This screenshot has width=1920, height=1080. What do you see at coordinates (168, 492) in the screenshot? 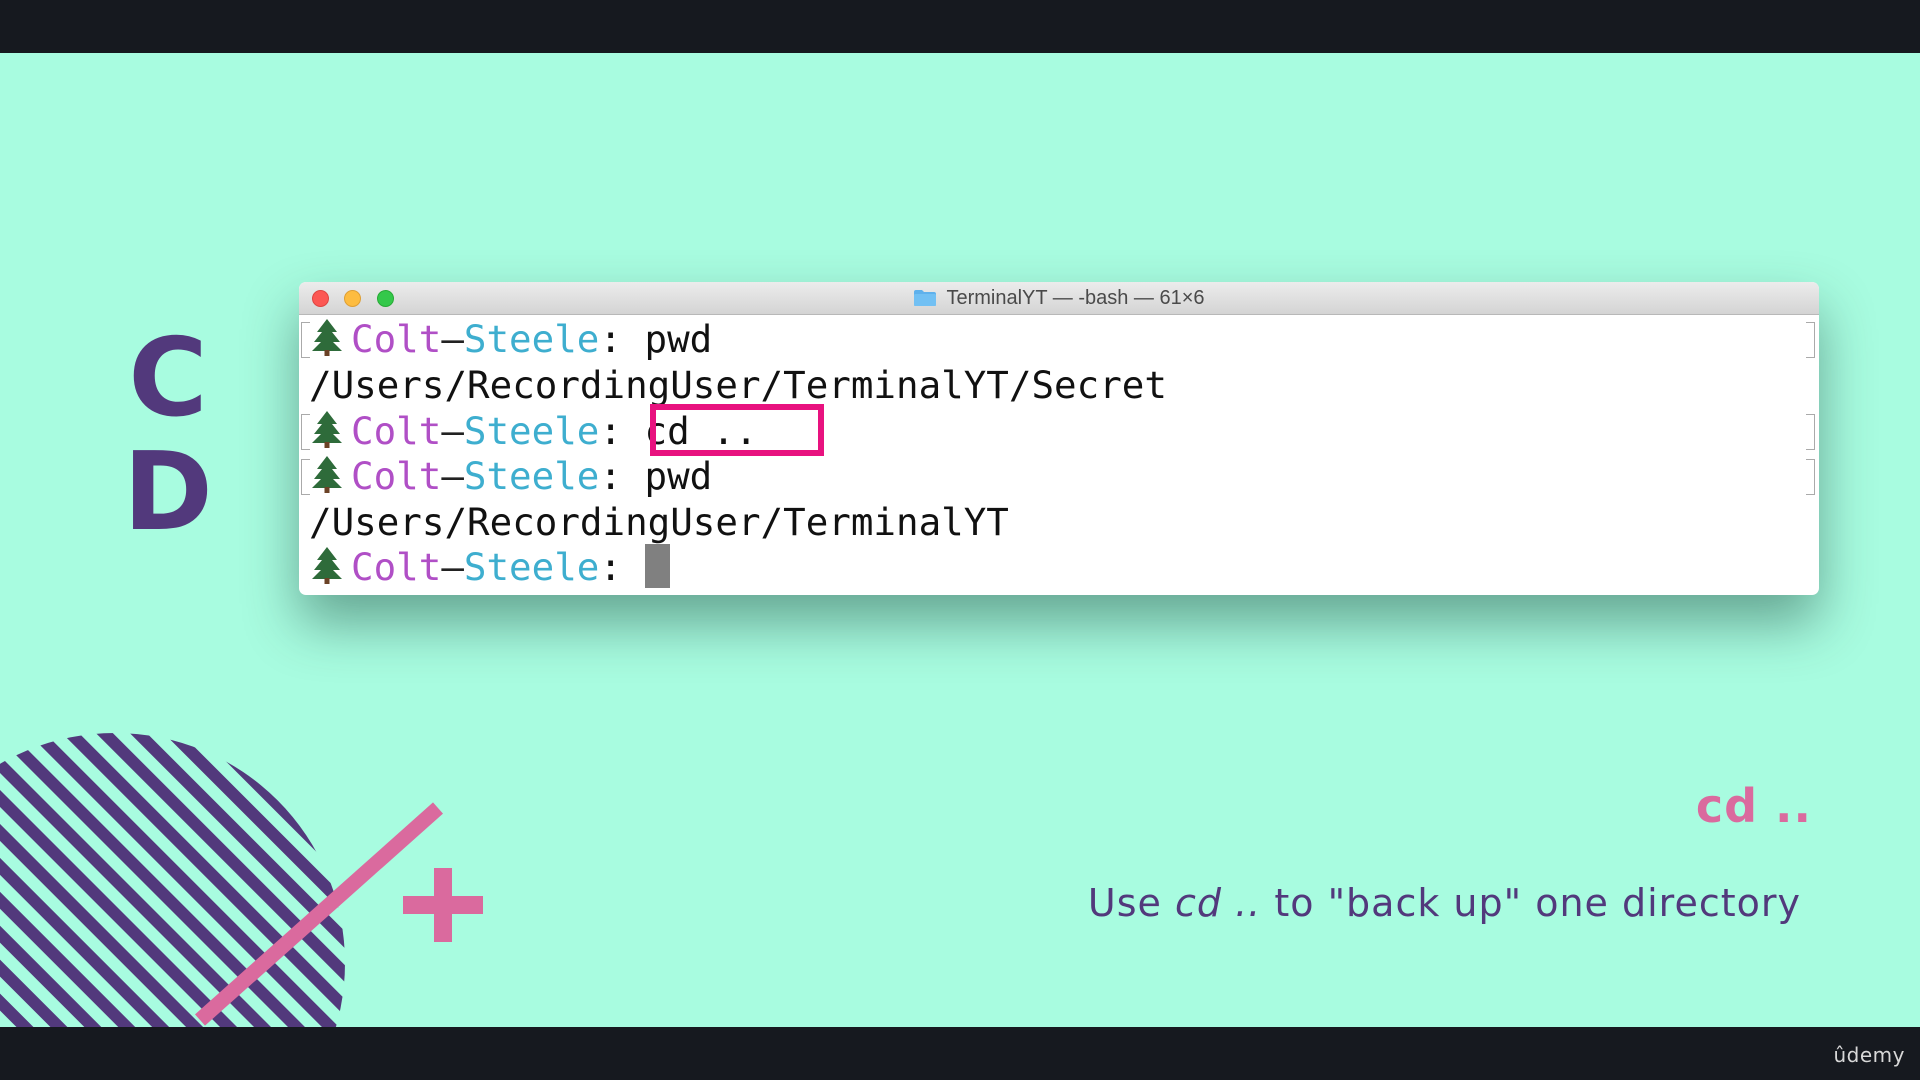
I see `slide-letter-d: D` at bounding box center [168, 492].